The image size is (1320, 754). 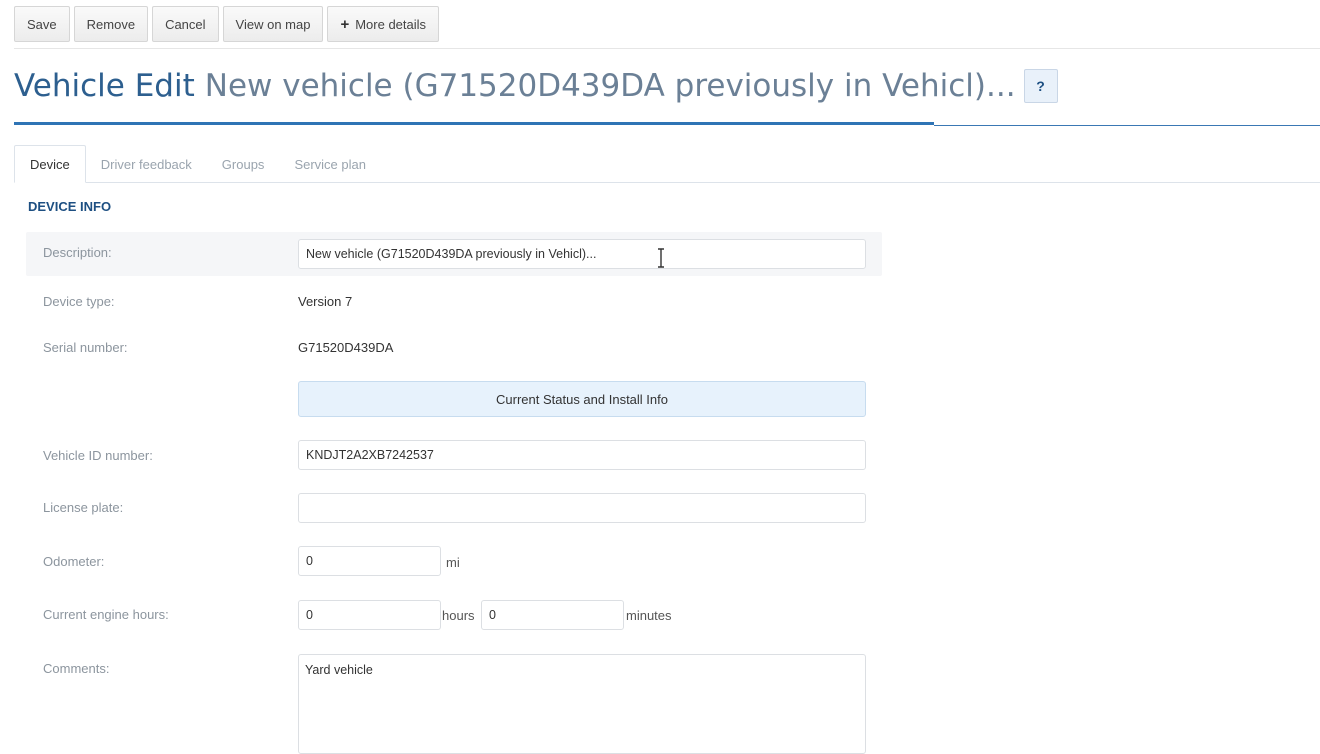 I want to click on vehicle-id-label: Vehicle ID number:, so click(x=98, y=455).